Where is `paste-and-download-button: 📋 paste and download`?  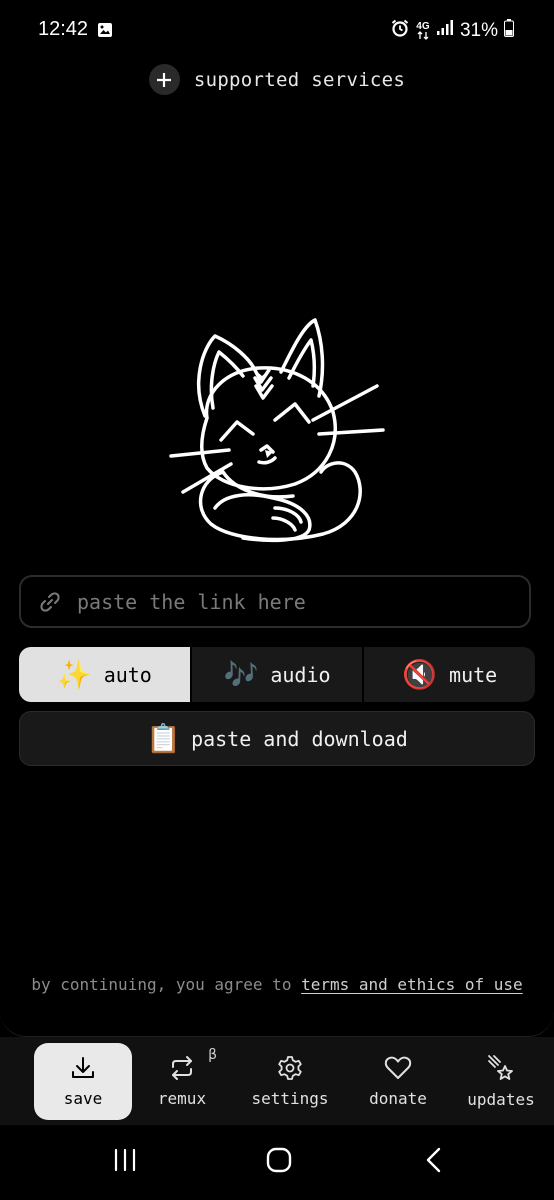
paste-and-download-button: 📋 paste and download is located at coordinates (277, 738).